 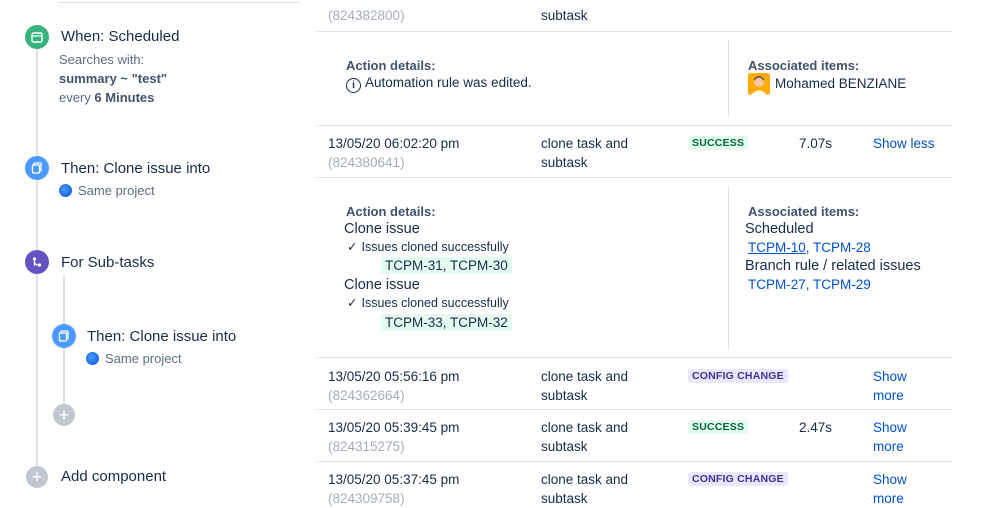 I want to click on trigger-jql: summary ~ "test", so click(x=113, y=78).